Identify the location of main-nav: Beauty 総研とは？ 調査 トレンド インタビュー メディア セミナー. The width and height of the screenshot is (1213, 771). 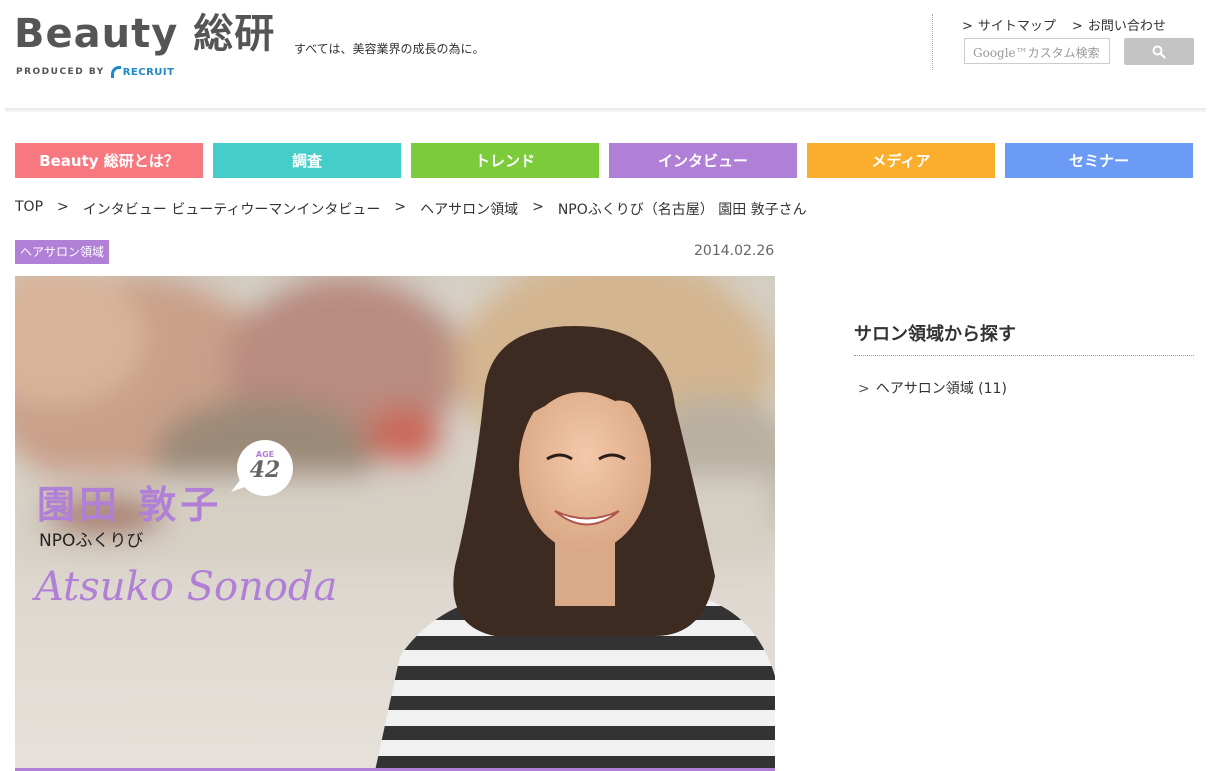
(604, 160).